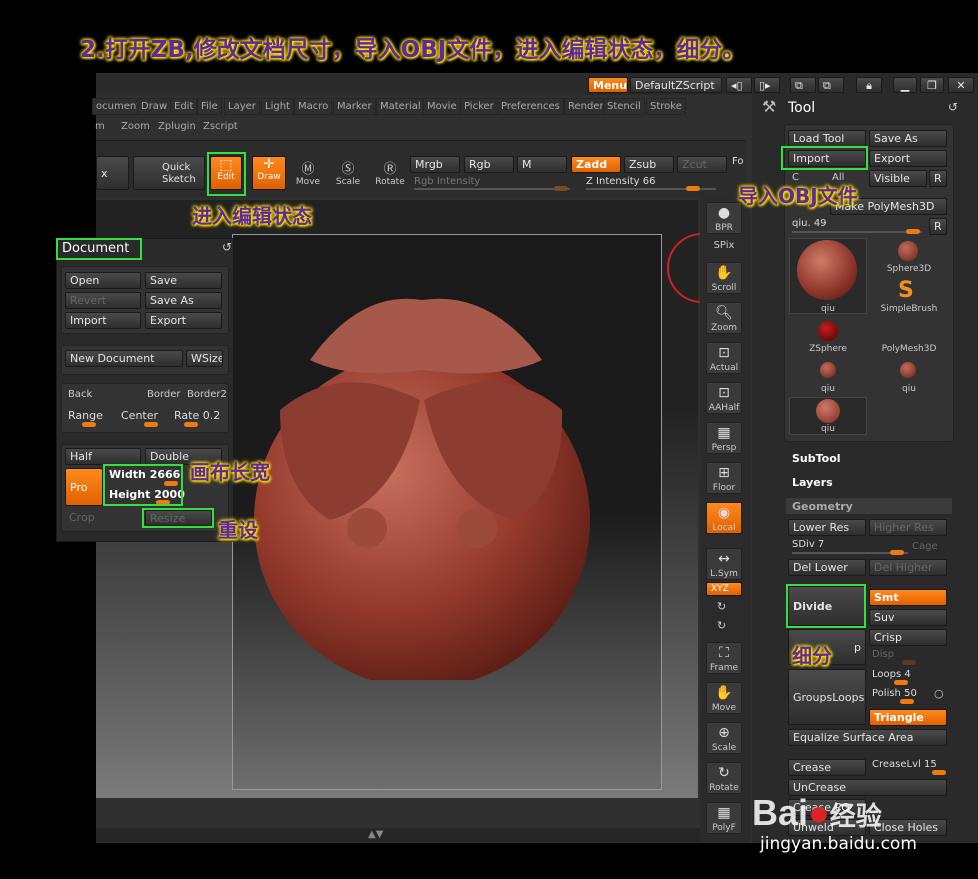 The image size is (978, 879). Describe the element at coordinates (897, 552) in the screenshot. I see `sdiv-knob` at that location.